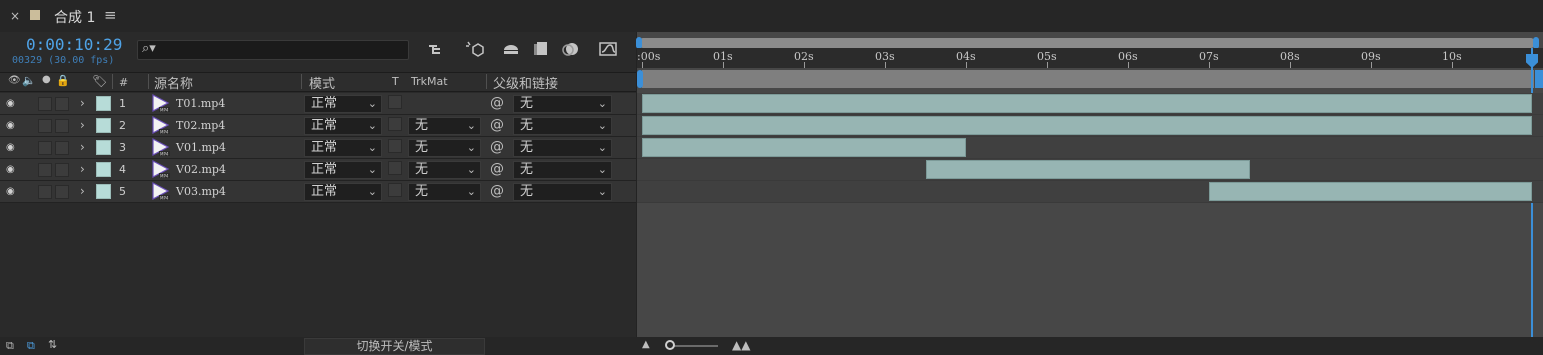 This screenshot has height=355, width=1543. What do you see at coordinates (322, 82) in the screenshot?
I see `mode-header: 模式` at bounding box center [322, 82].